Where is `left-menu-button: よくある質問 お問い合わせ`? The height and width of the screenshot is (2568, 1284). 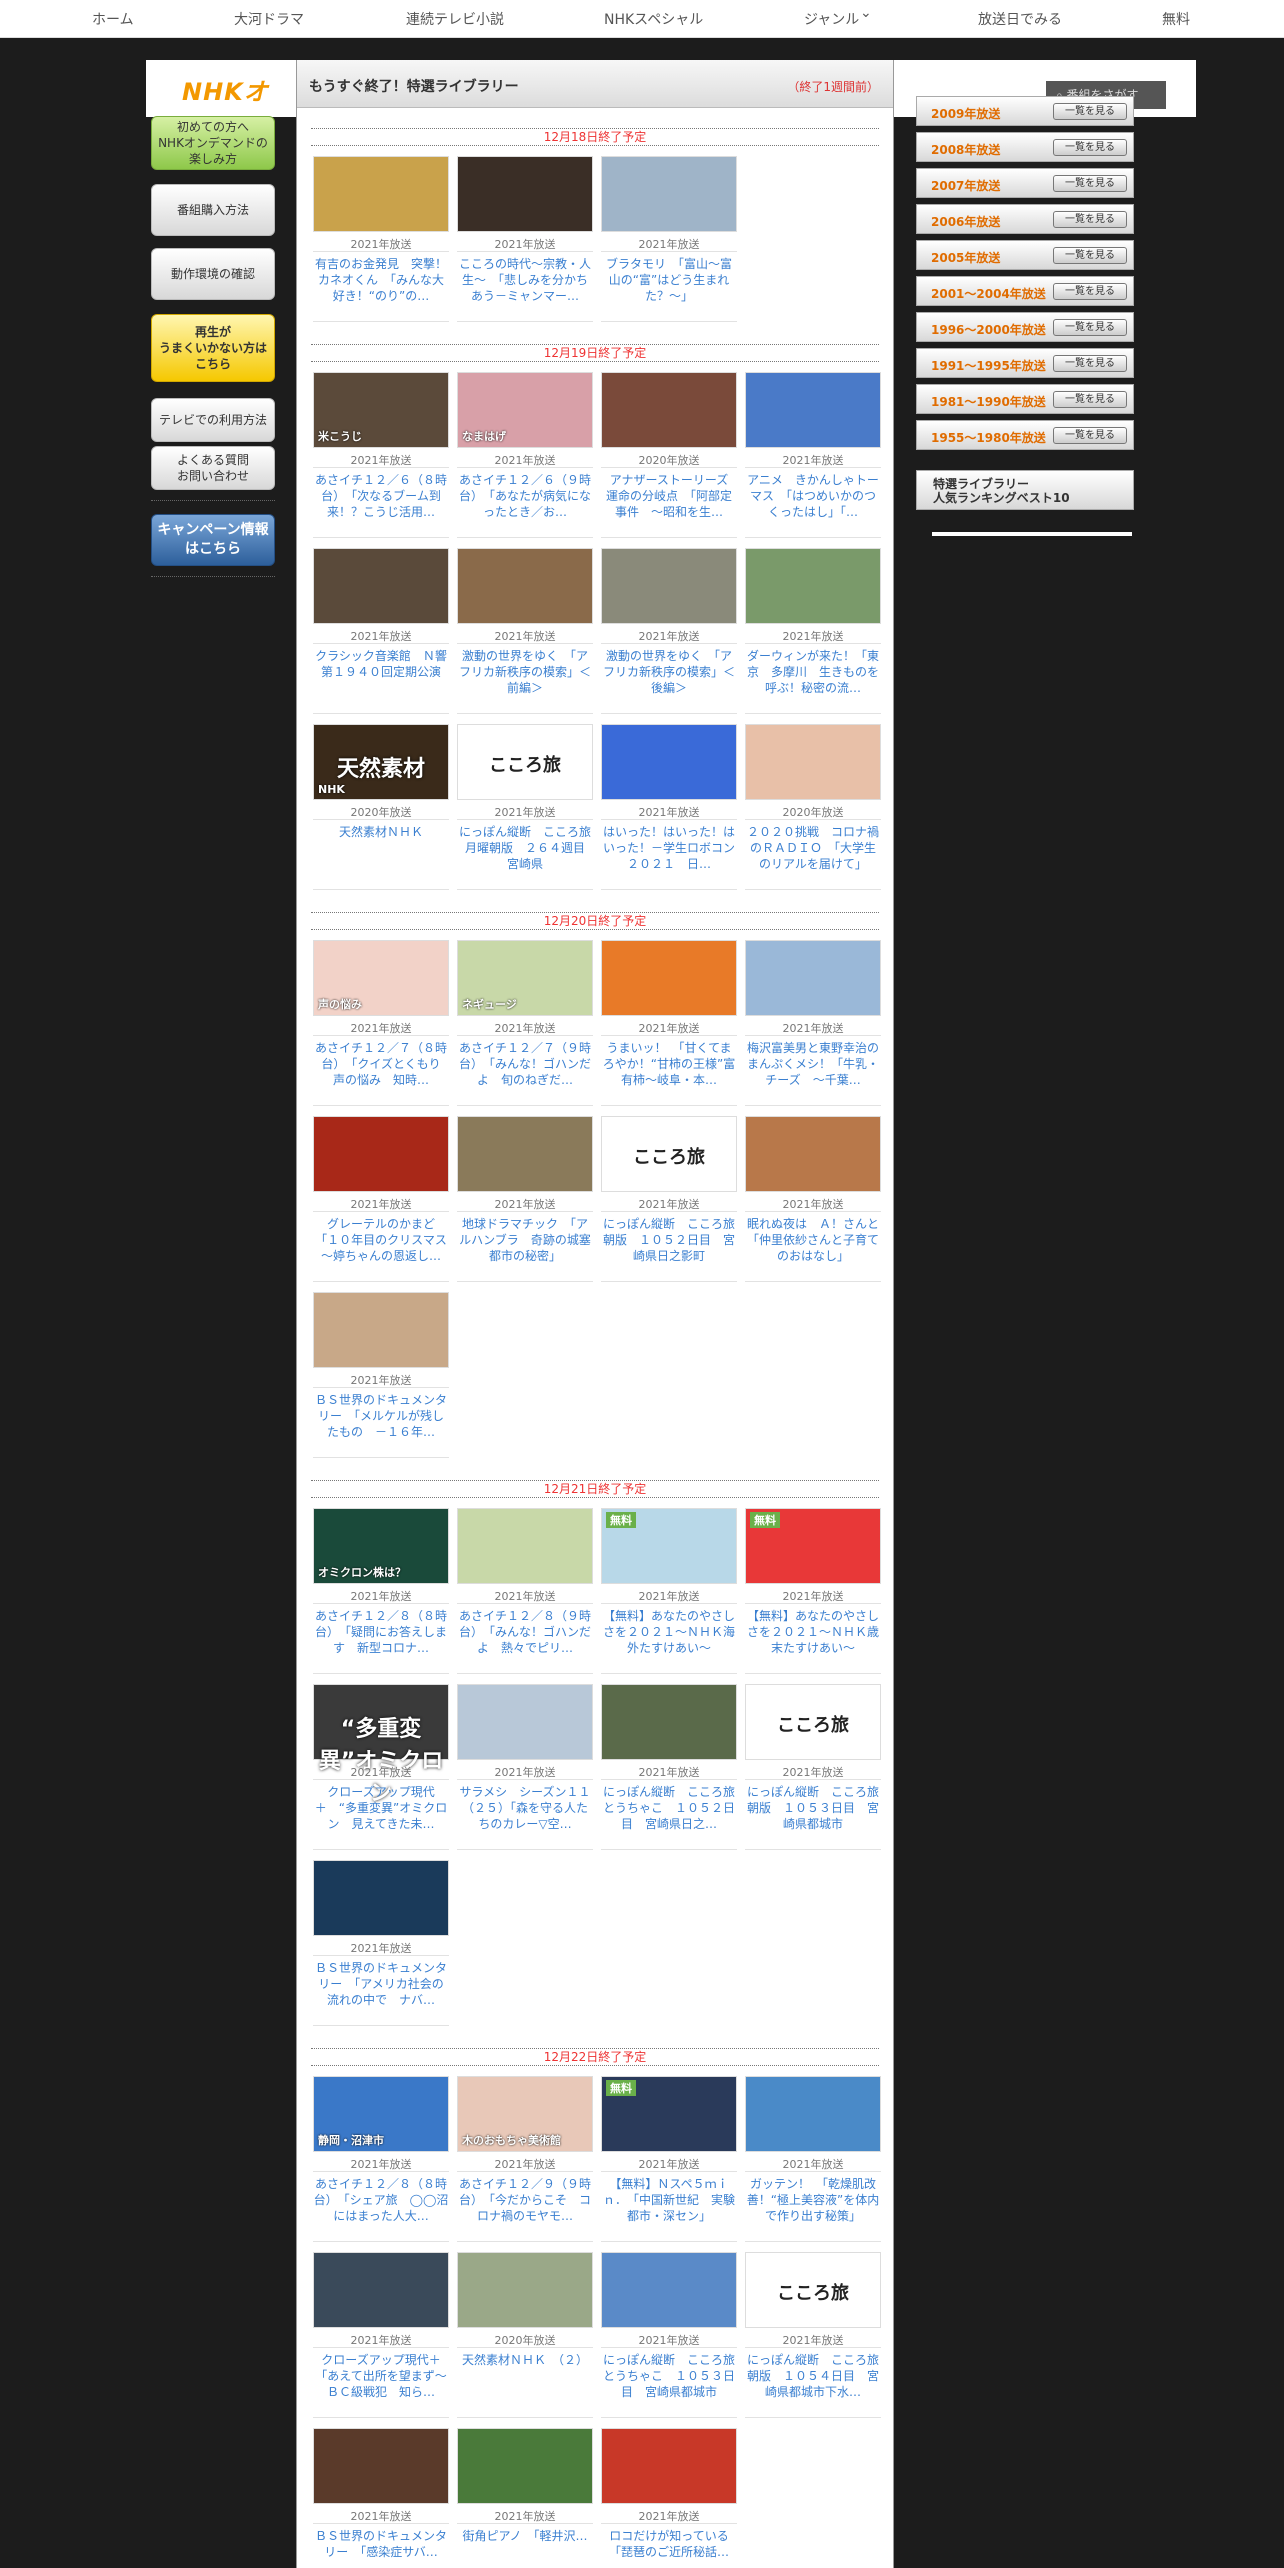
left-menu-button: よくある質問 お問い合わせ is located at coordinates (213, 468).